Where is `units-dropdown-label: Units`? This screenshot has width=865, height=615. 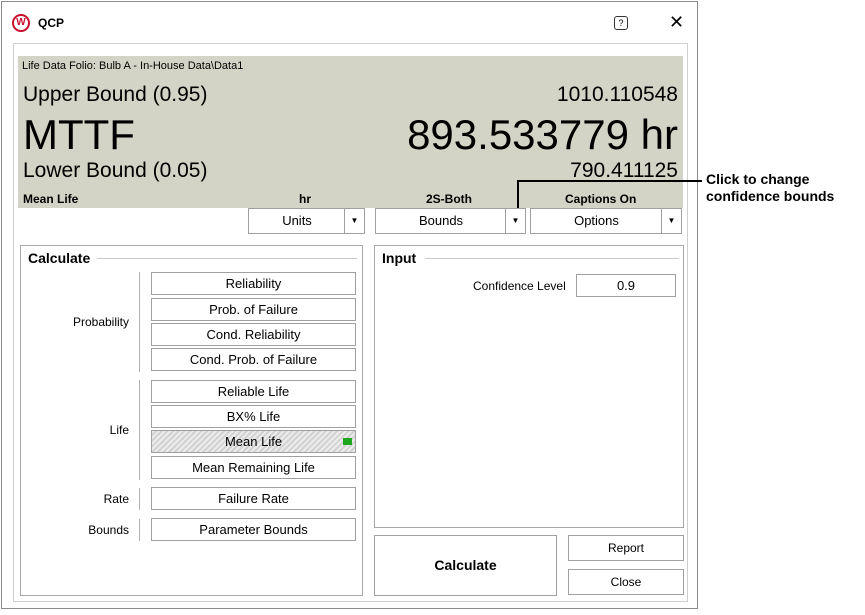
units-dropdown-label: Units is located at coordinates (297, 220).